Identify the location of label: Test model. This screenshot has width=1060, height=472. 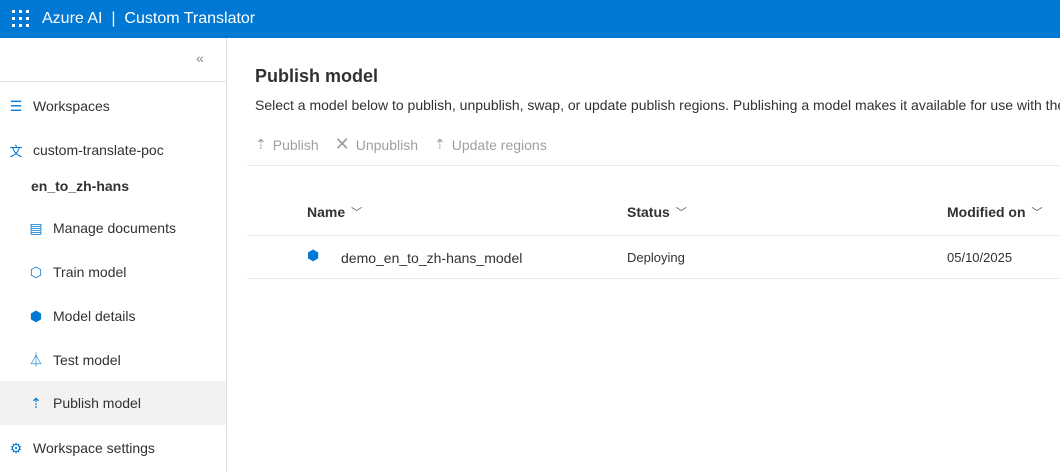
(87, 360).